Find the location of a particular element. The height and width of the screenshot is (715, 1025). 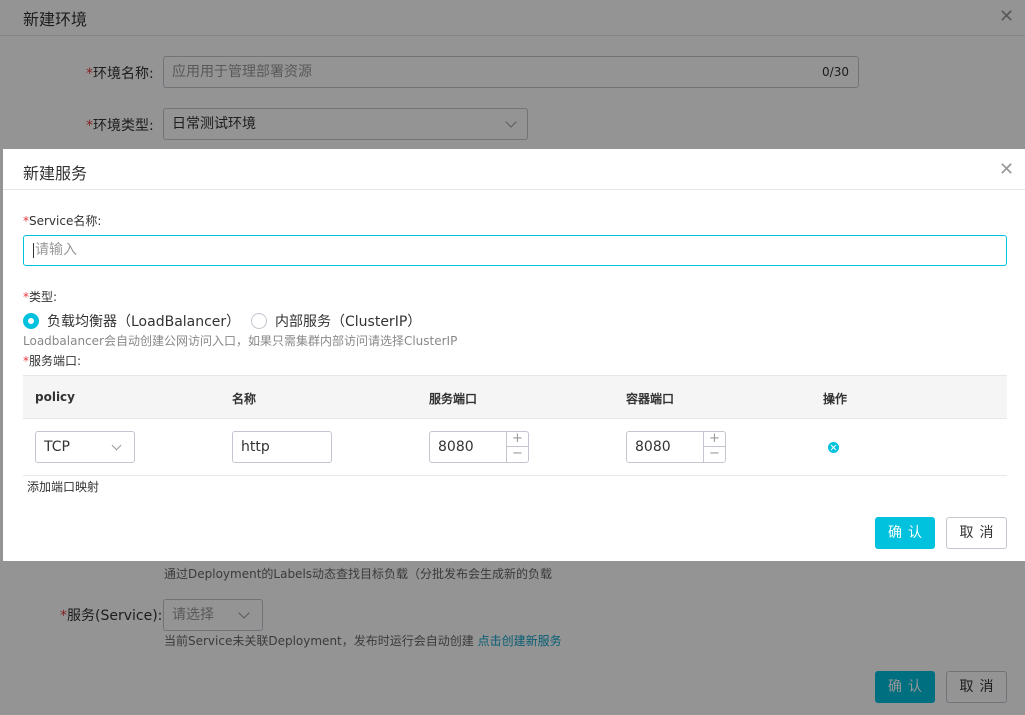

close-icon: ✕ is located at coordinates (1006, 170).